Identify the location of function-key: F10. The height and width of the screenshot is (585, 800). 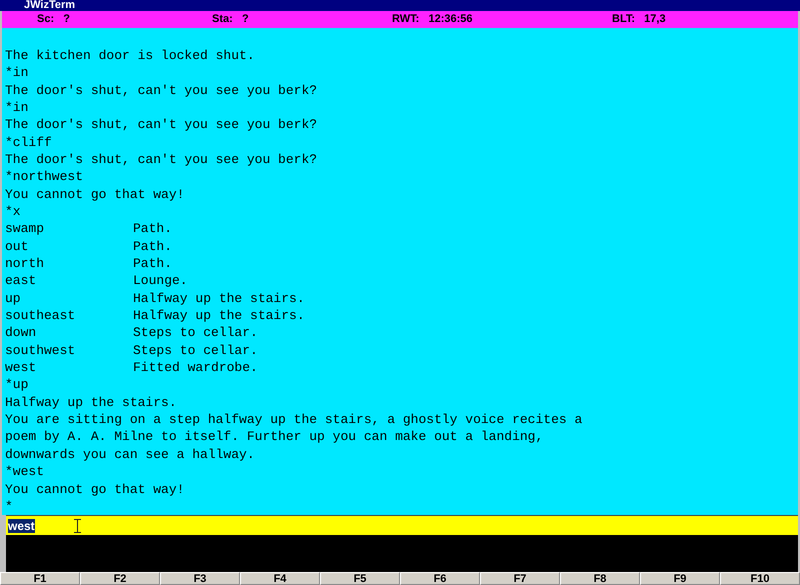
(760, 578).